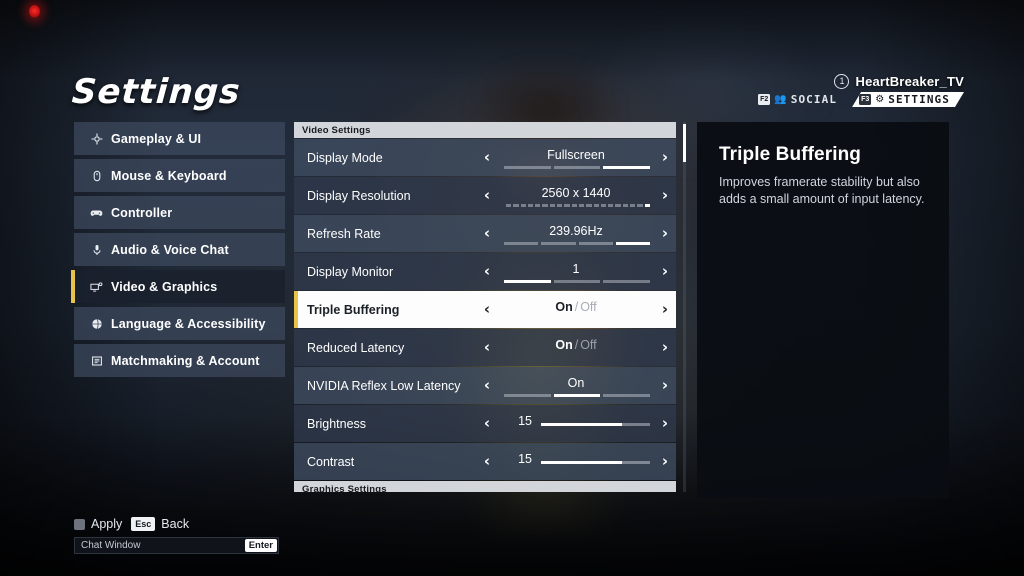  I want to click on setting-row-display-monitor: Display Monitor ‹ 1 ›, so click(485, 271).